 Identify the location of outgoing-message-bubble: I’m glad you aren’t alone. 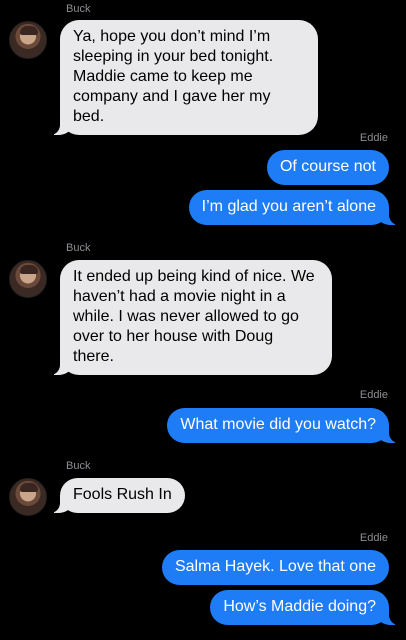
(294, 207).